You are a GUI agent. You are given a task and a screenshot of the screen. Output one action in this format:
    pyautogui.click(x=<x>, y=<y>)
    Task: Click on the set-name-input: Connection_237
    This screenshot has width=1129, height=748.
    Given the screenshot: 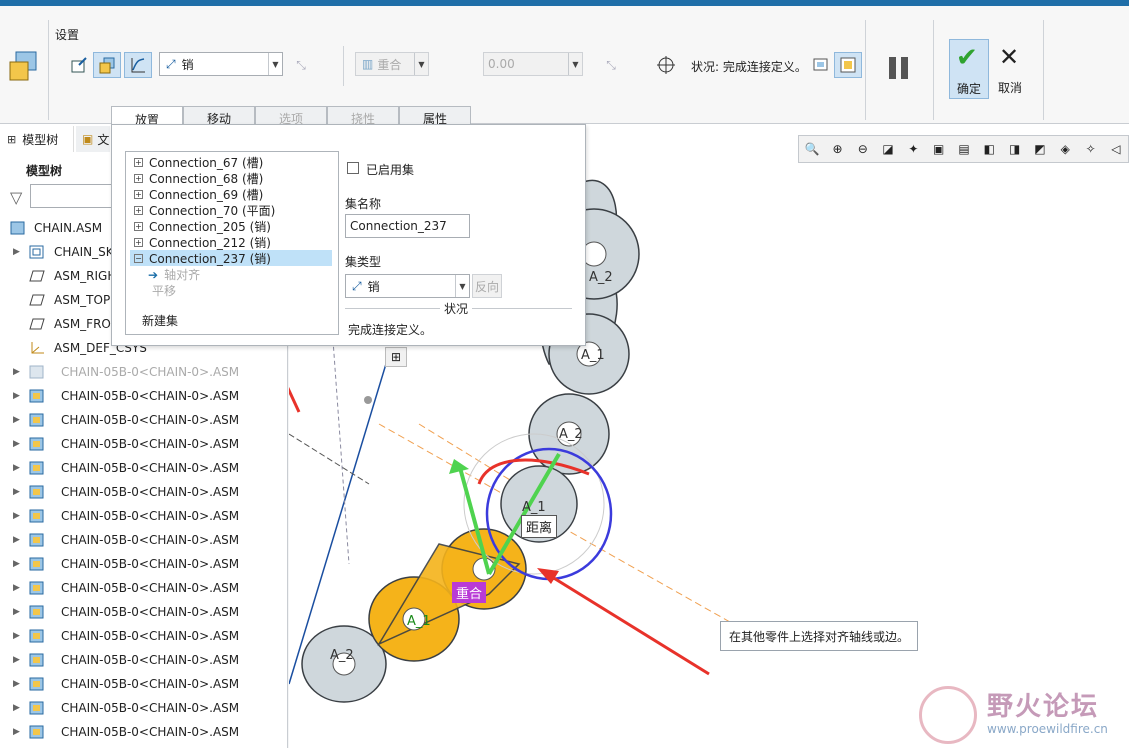 What is the action you would take?
    pyautogui.click(x=407, y=226)
    